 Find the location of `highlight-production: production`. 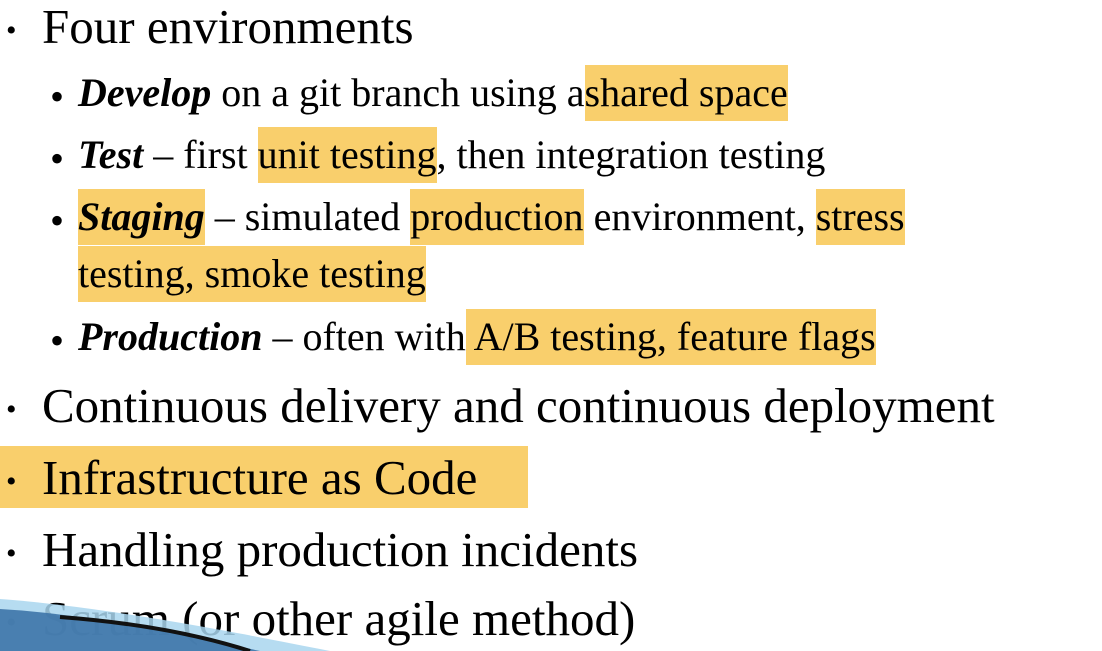

highlight-production: production is located at coordinates (497, 217).